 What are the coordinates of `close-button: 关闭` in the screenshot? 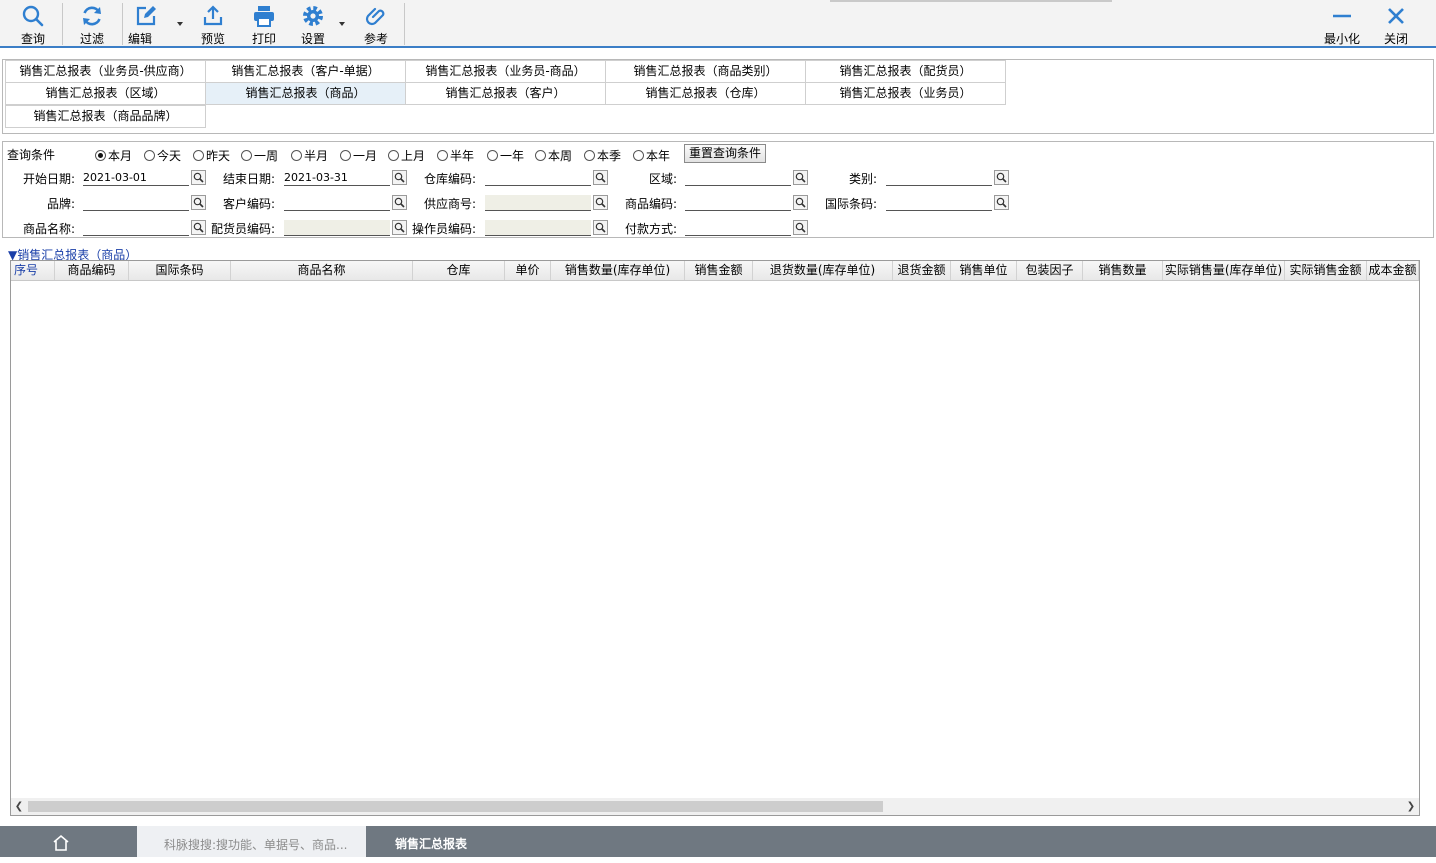 It's located at (1396, 23).